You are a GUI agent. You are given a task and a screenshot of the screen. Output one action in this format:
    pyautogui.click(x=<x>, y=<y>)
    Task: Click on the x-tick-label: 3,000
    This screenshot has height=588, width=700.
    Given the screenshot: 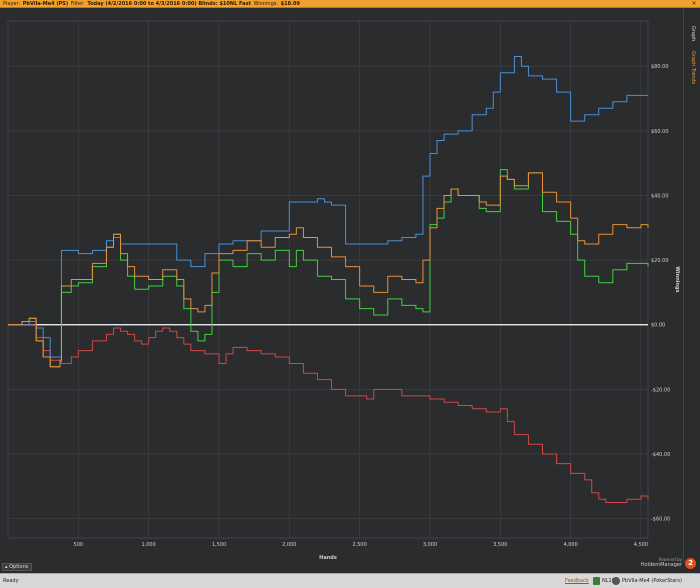 What is the action you would take?
    pyautogui.click(x=430, y=545)
    